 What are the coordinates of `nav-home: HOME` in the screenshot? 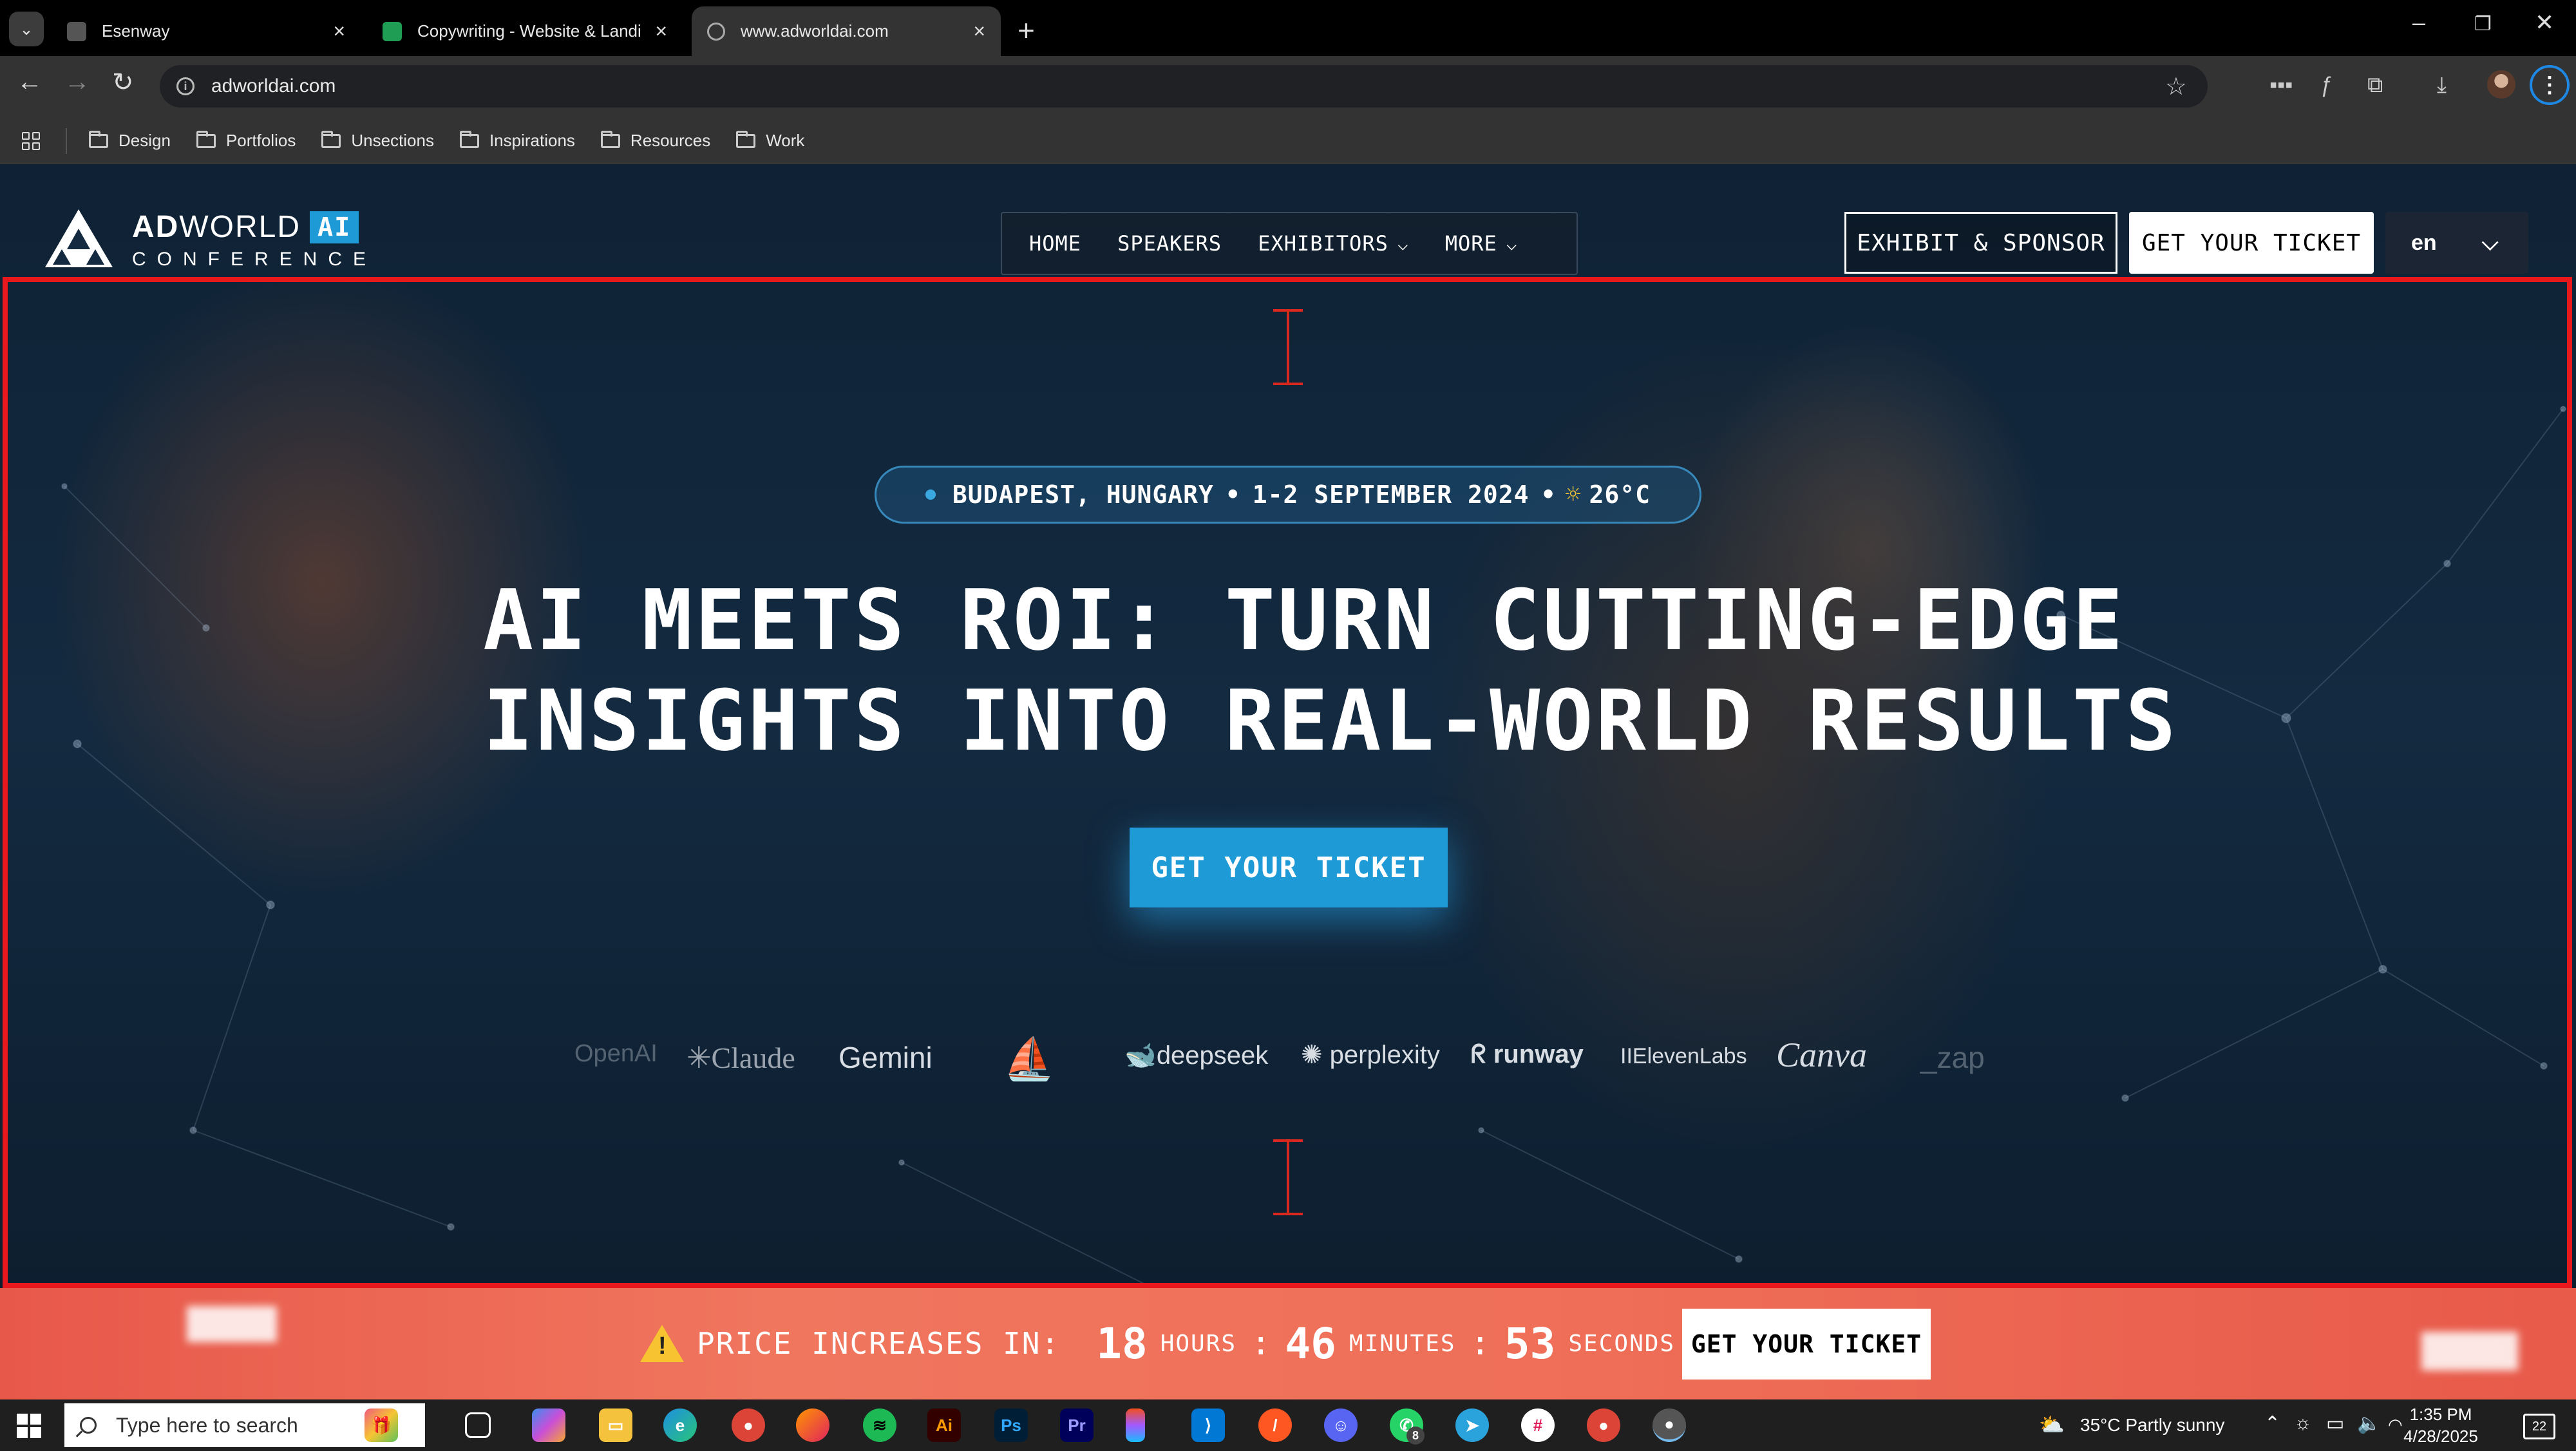 It's located at (1055, 243).